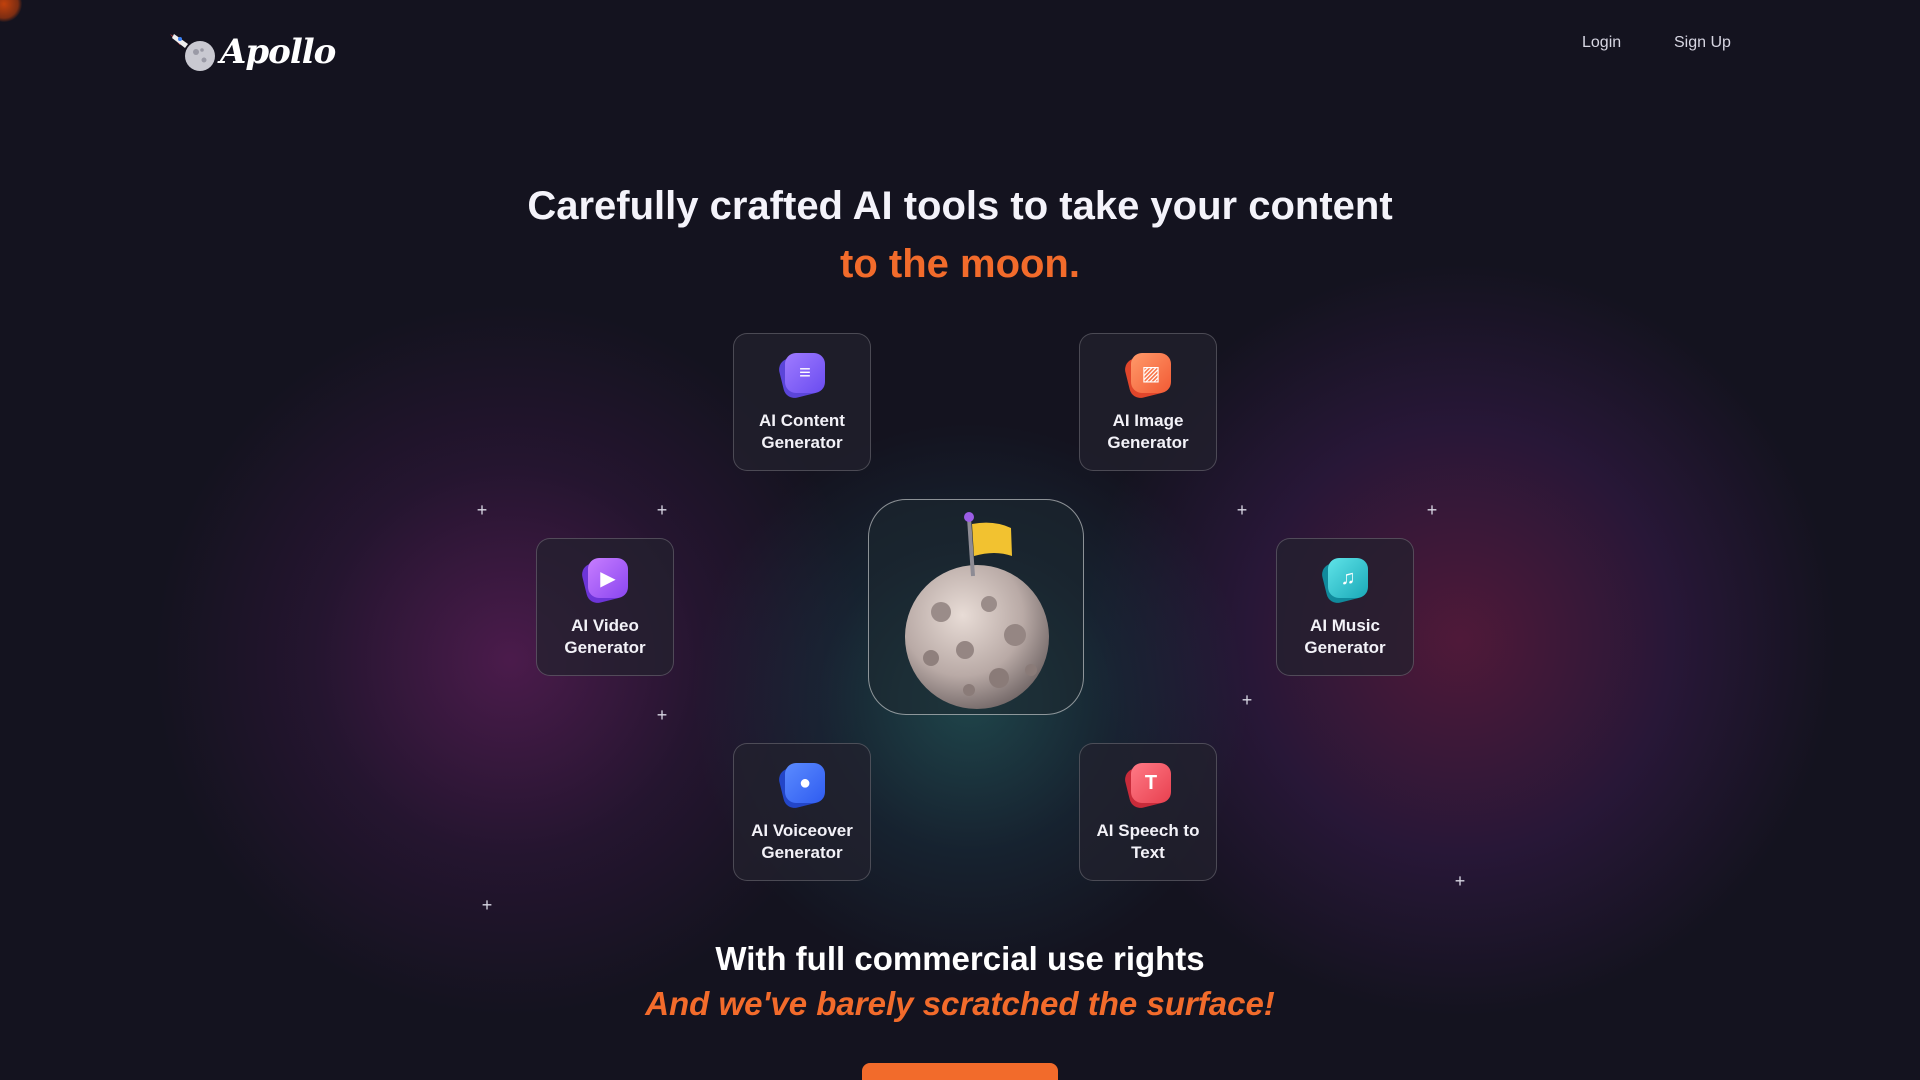 Image resolution: width=1920 pixels, height=1080 pixels. I want to click on image-icon: ▨, so click(1147, 376).